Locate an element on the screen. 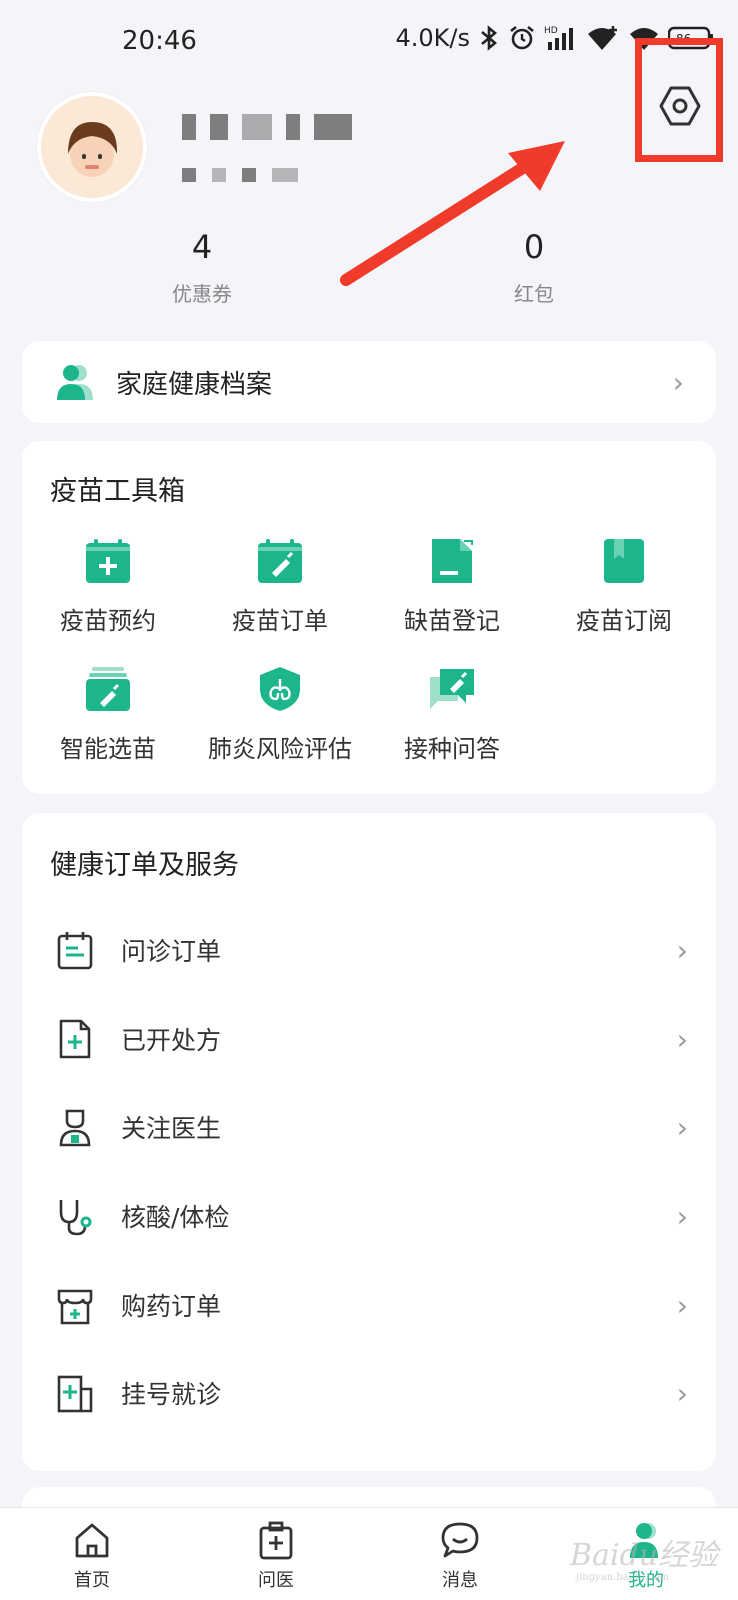 This screenshot has height=1600, width=738. hd-signal-icon: HD is located at coordinates (558, 38).